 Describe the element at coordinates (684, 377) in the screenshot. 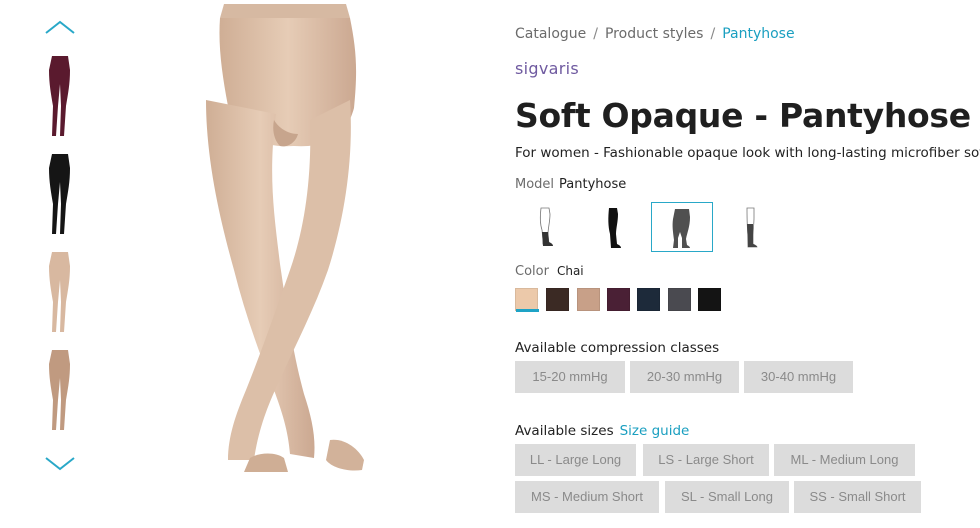

I see `compression-option-20-30: 20-30 mmHg` at that location.